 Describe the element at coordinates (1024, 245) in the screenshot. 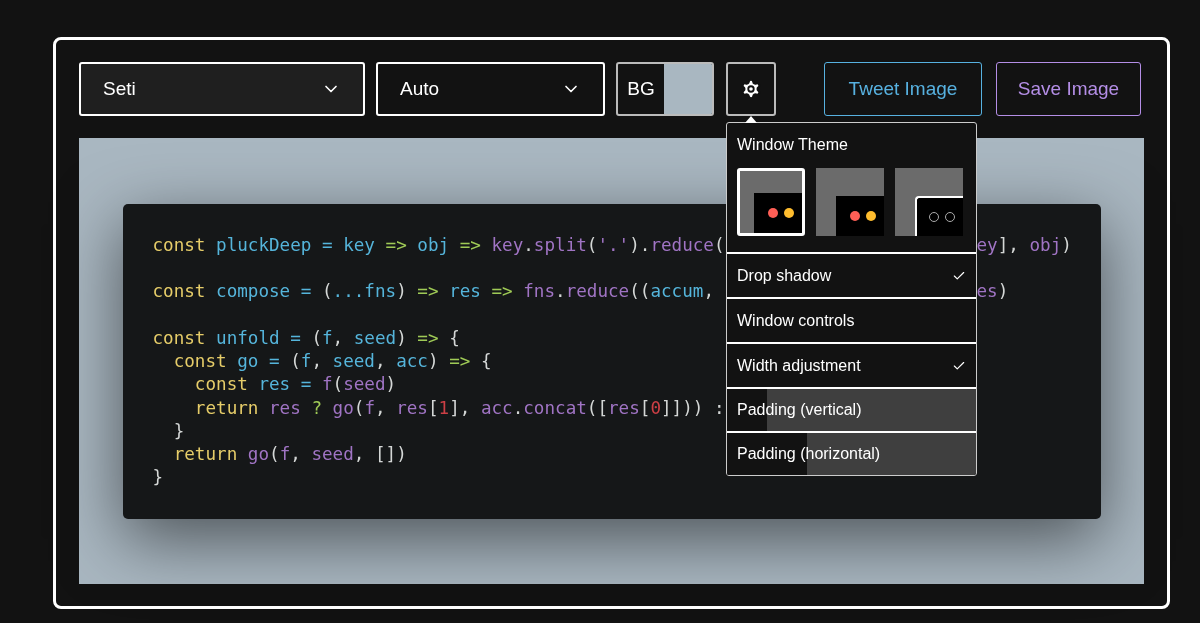

I see `code-line: ey], obj)` at that location.